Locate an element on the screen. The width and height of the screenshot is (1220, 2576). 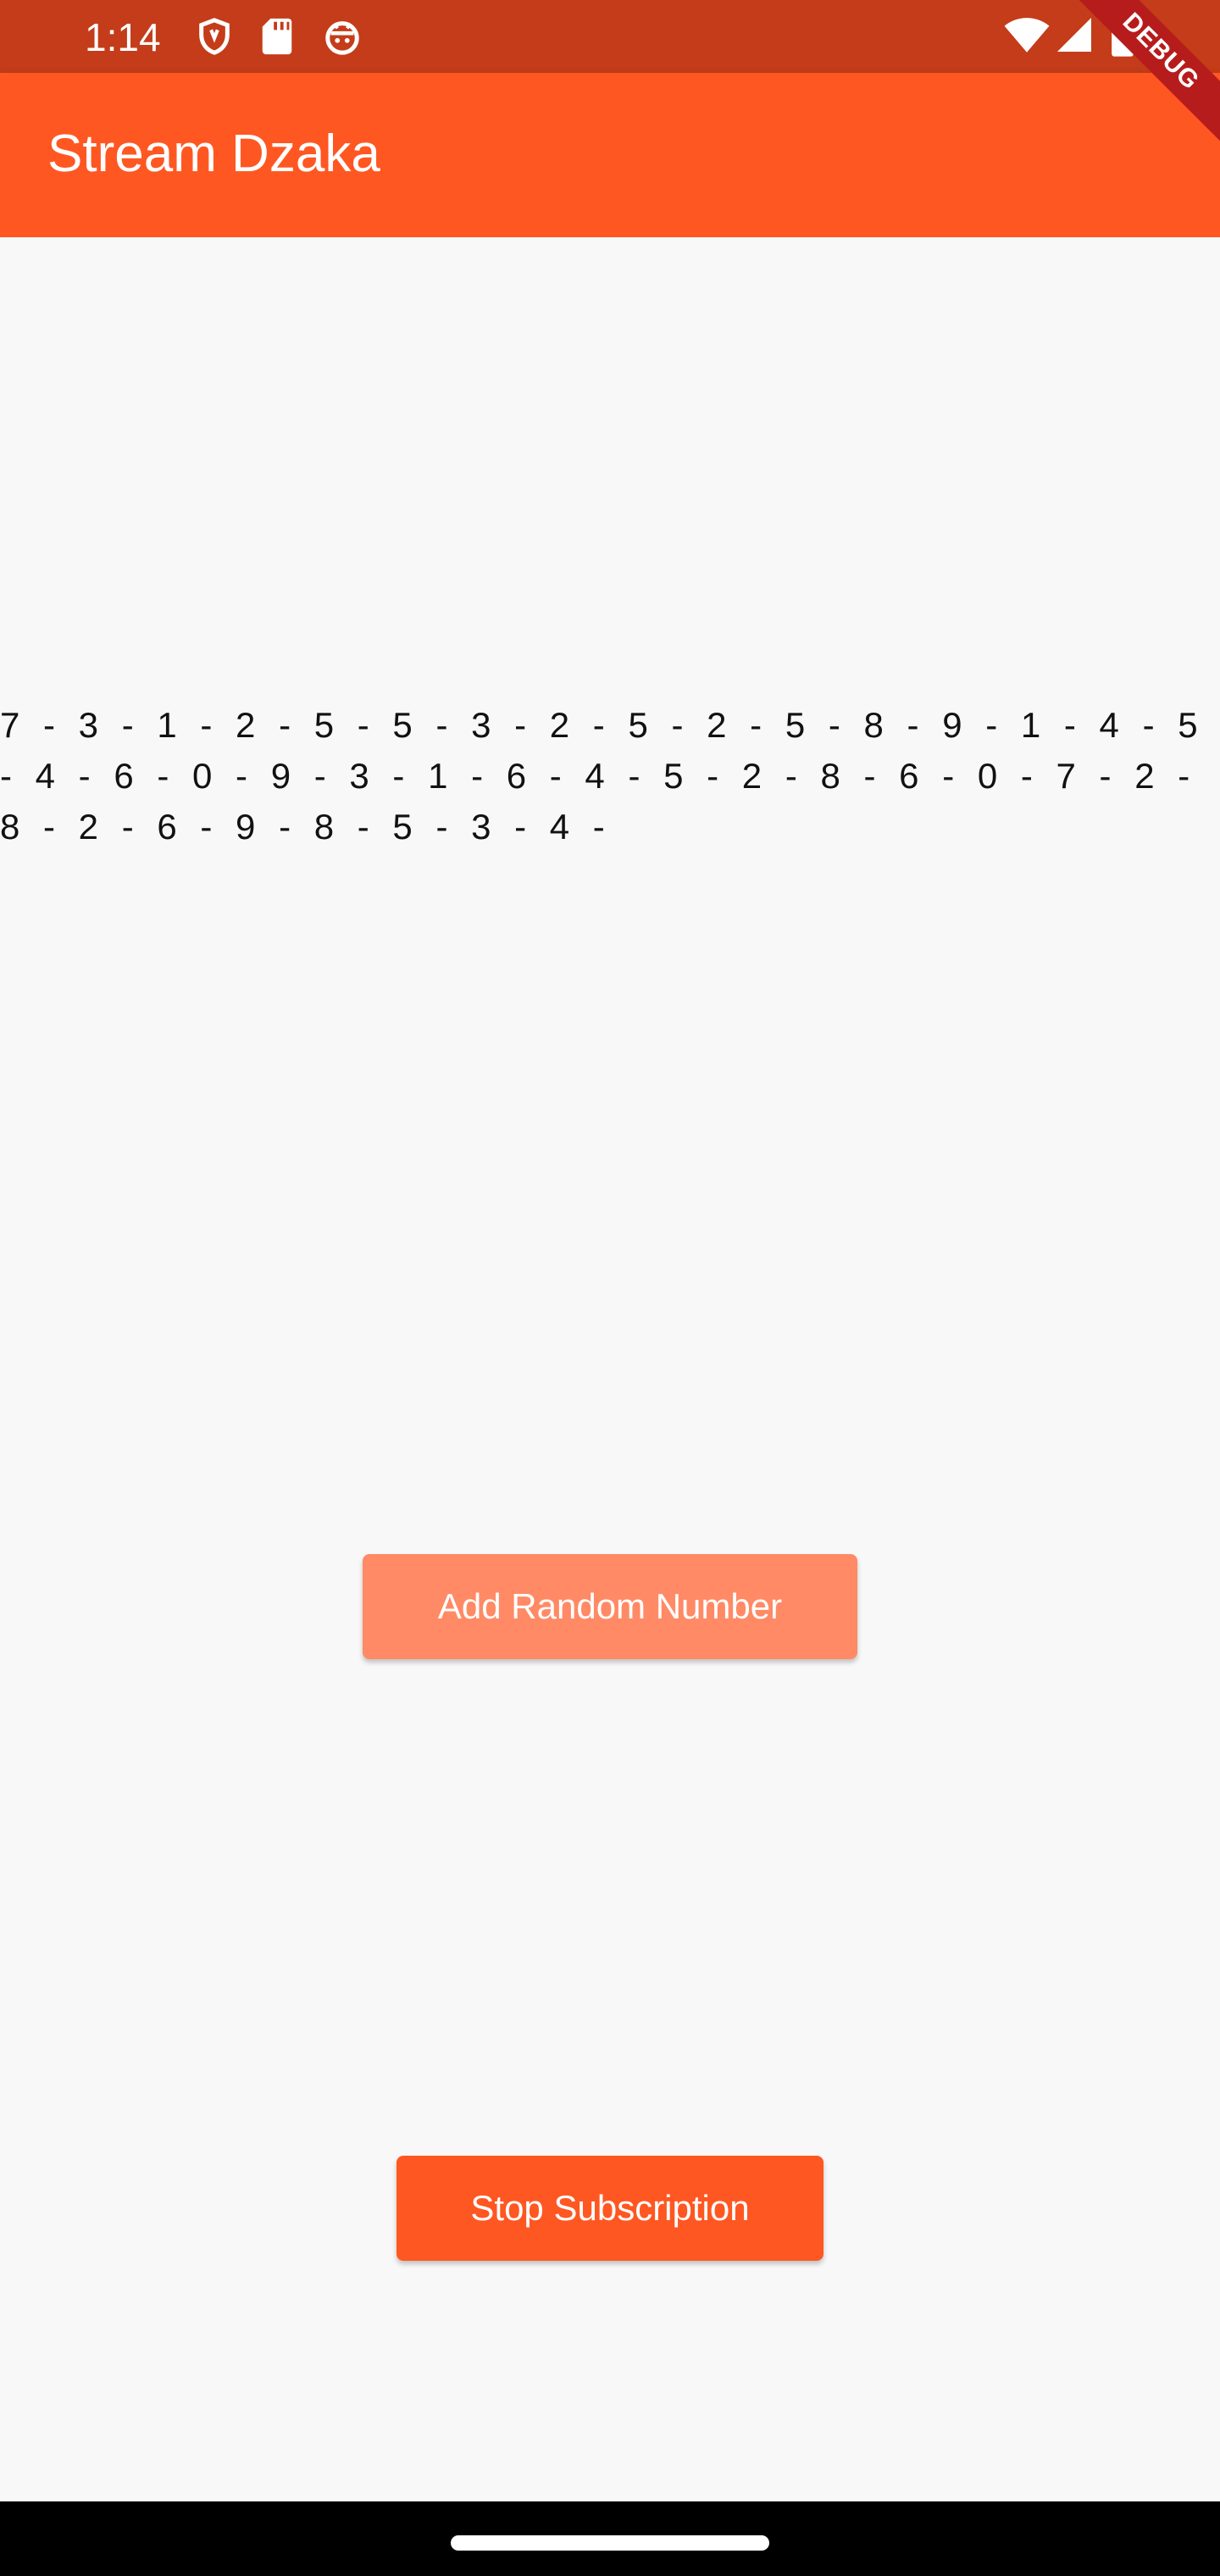
app-bar: Stream Dzaka is located at coordinates (610, 155).